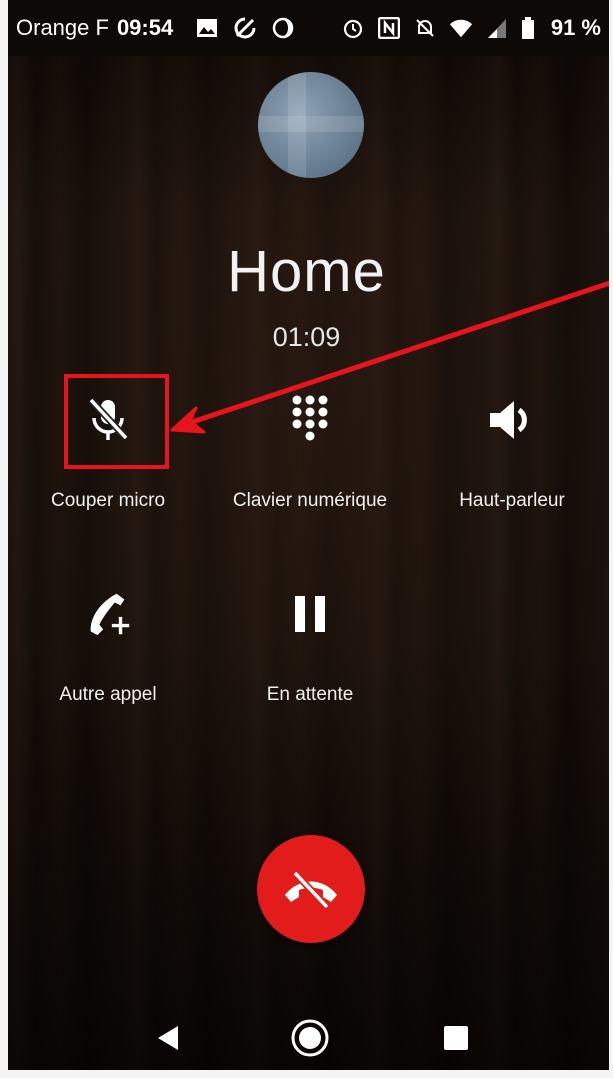 This screenshot has width=613, height=1078. Describe the element at coordinates (310, 459) in the screenshot. I see `keypad-button: Clavier numérique` at that location.